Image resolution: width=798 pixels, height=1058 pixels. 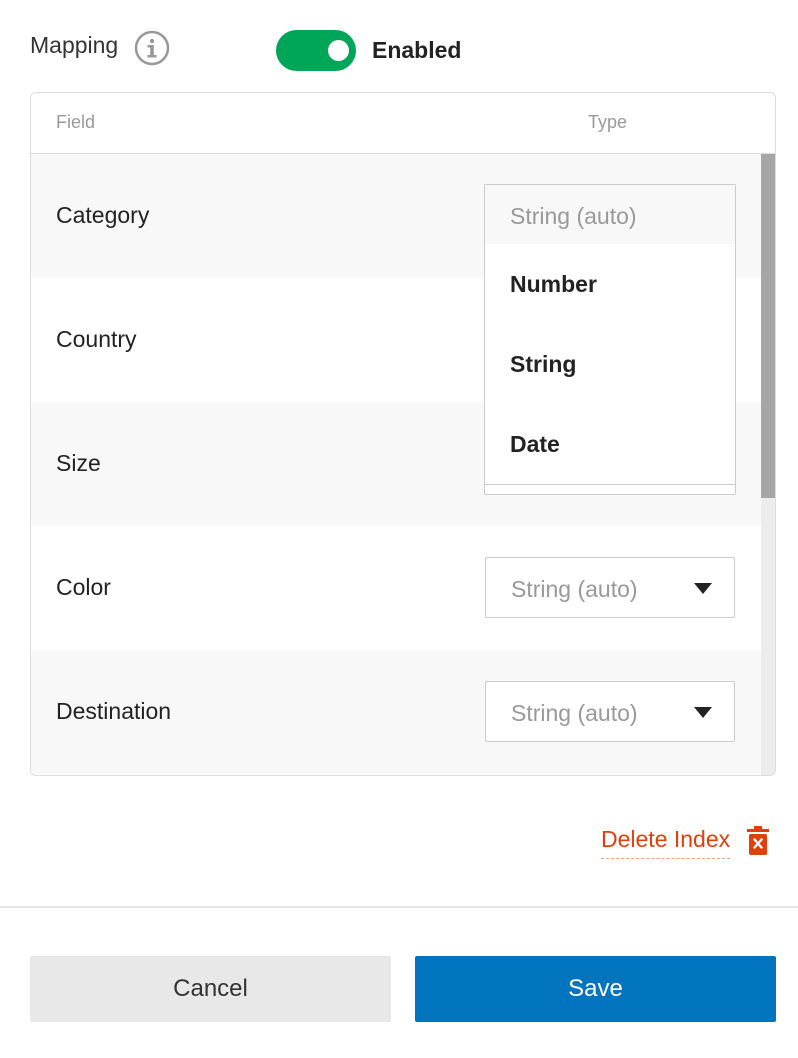 What do you see at coordinates (76, 122) in the screenshot?
I see `column-header-field: Field` at bounding box center [76, 122].